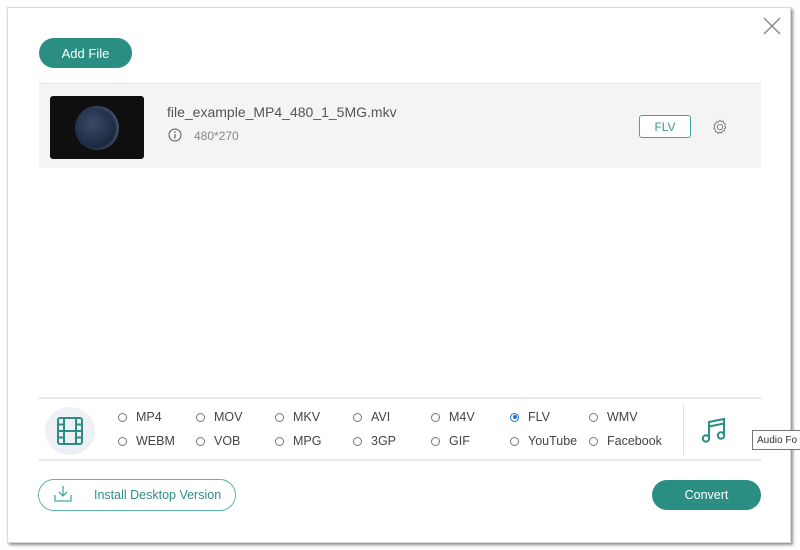  What do you see at coordinates (374, 441) in the screenshot?
I see `format-option-3gp: 3GP` at bounding box center [374, 441].